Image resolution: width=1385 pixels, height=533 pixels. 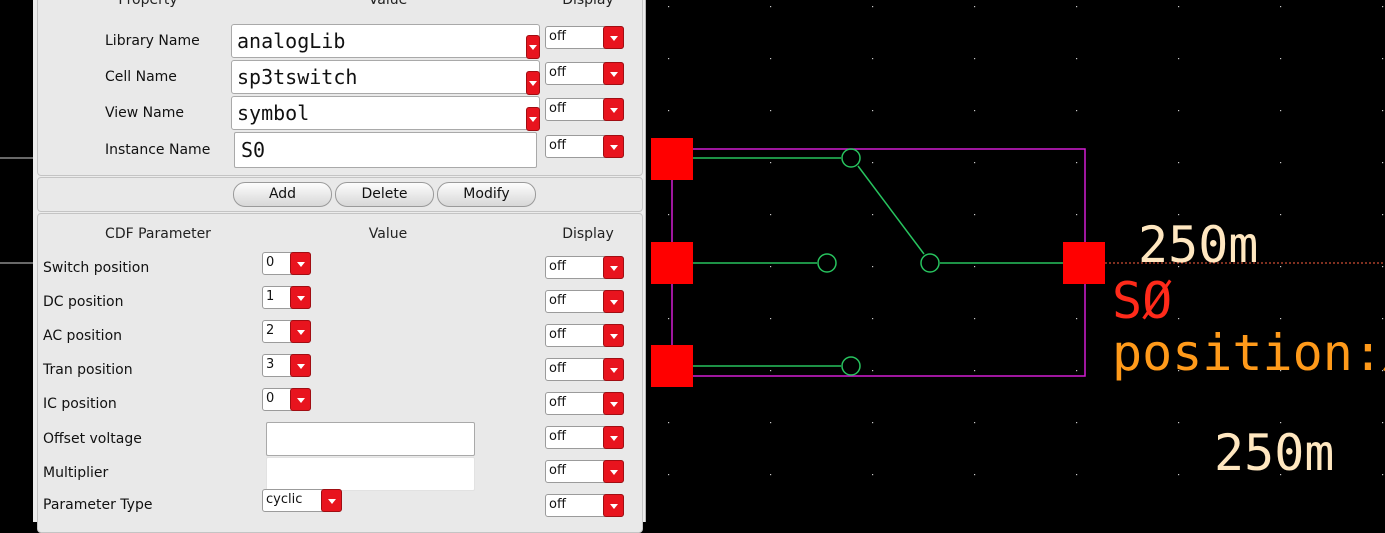 What do you see at coordinates (1142, 301) in the screenshot?
I see `instance-label: SØ` at bounding box center [1142, 301].